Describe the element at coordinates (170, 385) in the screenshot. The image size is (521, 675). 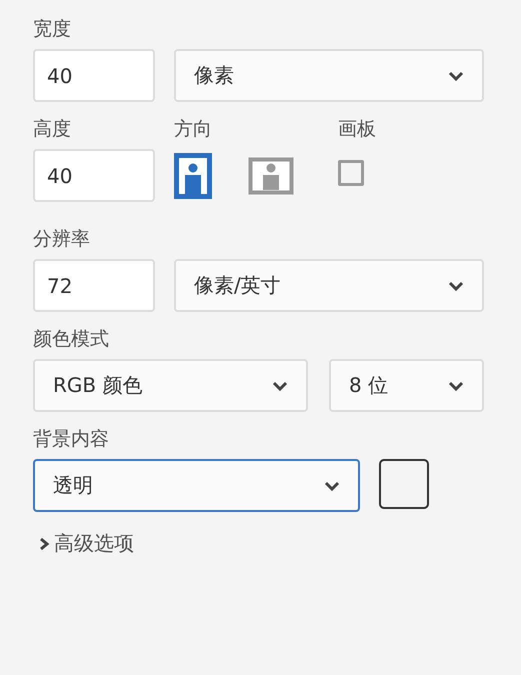
I see `color-mode-dropdown: RGB 颜色` at that location.